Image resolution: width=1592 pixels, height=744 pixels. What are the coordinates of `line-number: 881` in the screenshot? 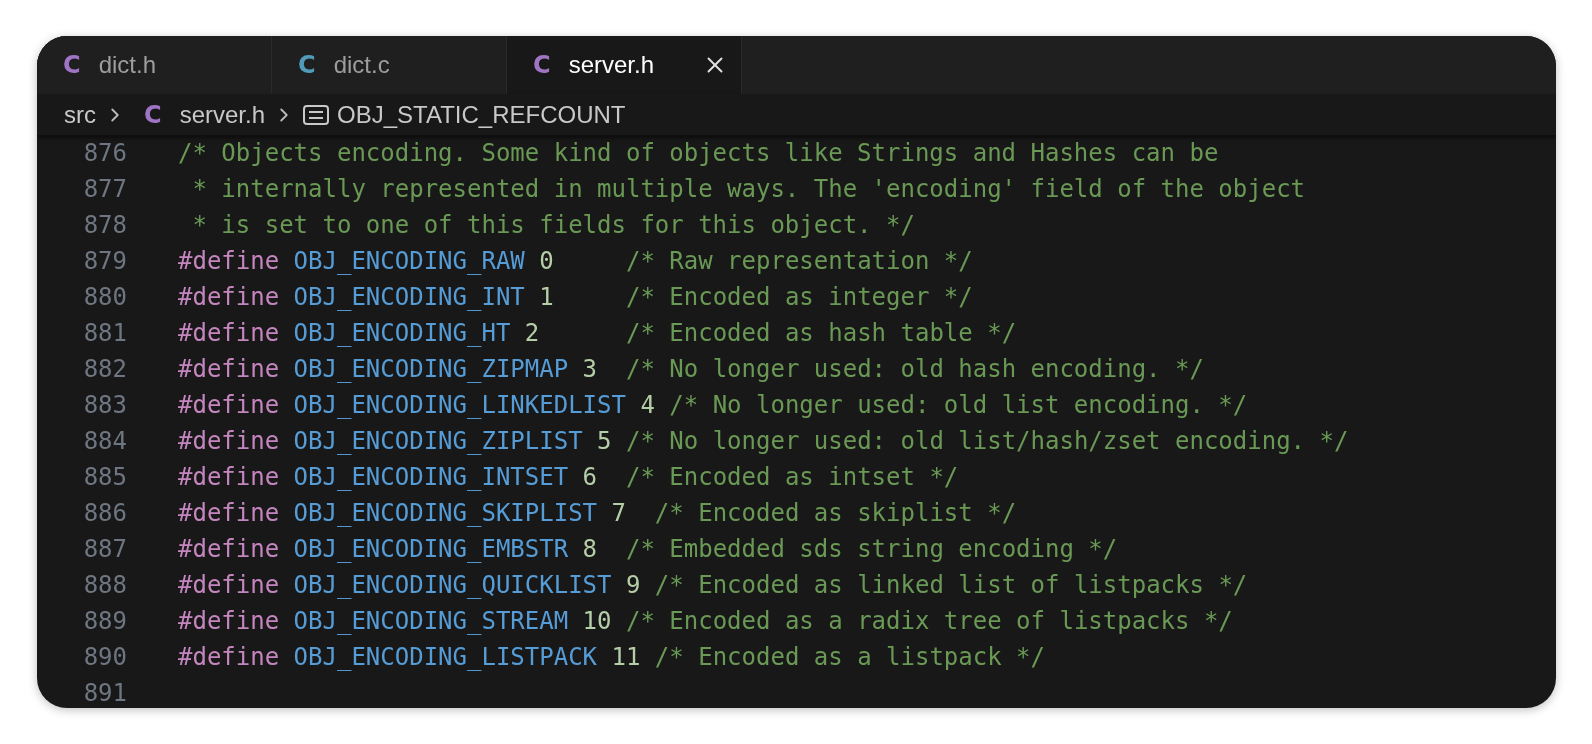 It's located at (104, 333).